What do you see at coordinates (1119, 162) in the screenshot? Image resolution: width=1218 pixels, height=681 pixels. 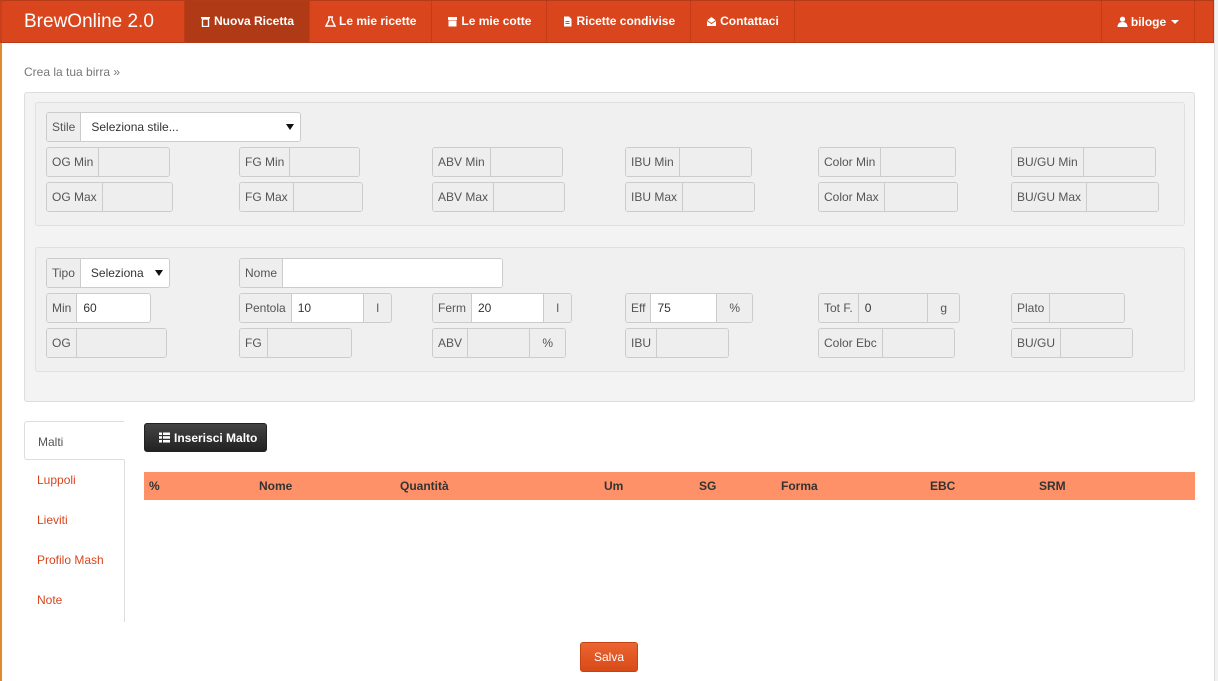 I see `bugu-min-field` at bounding box center [1119, 162].